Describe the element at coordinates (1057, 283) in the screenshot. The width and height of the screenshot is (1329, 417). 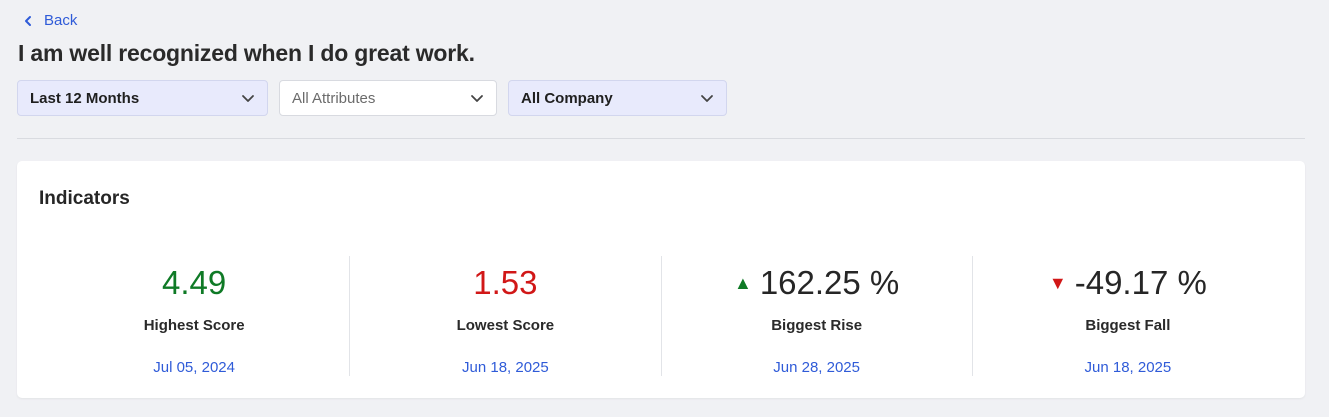
I see `triangle-down-icon: ▼` at that location.